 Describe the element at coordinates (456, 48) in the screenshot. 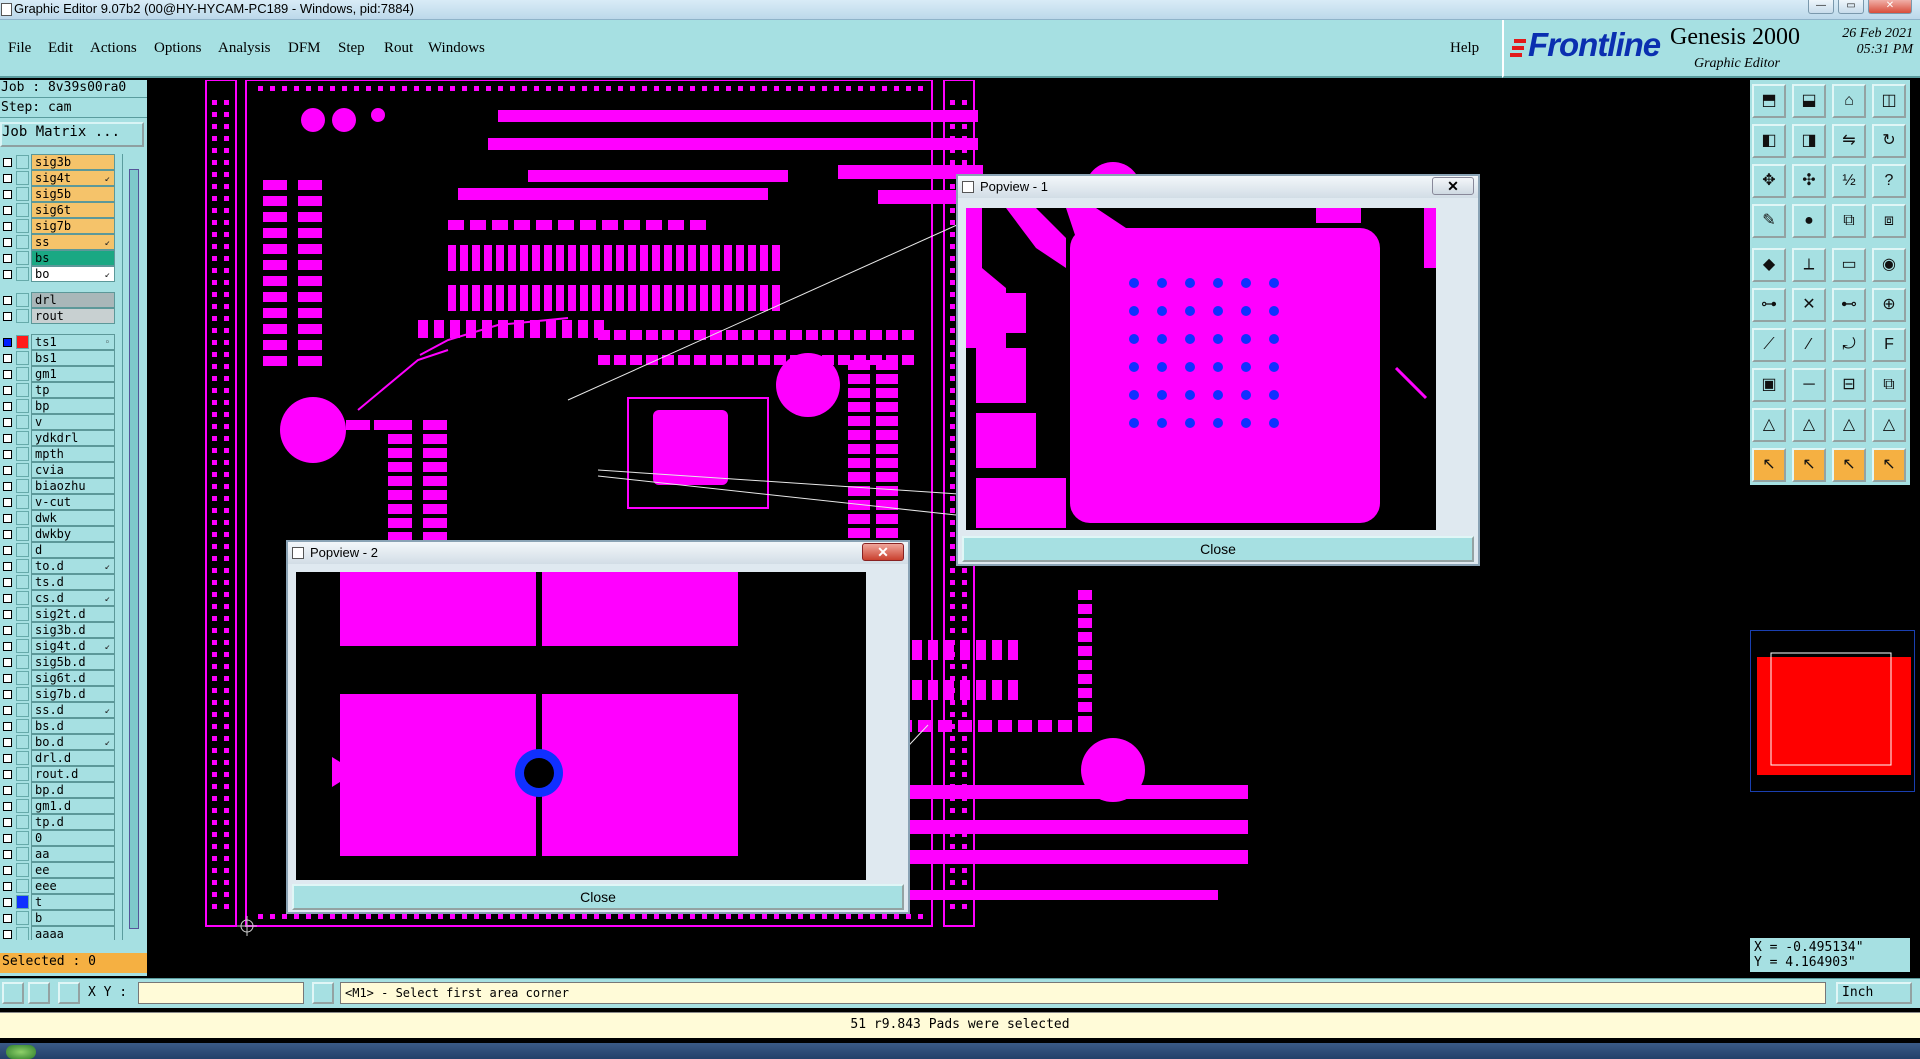

I see `menu-windows: Windows` at that location.